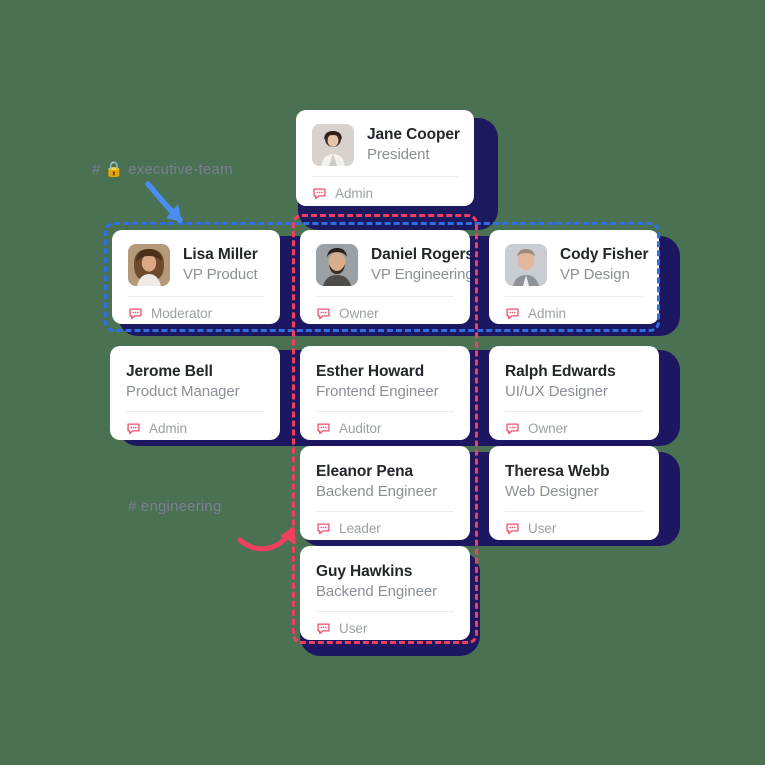 The height and width of the screenshot is (765, 765). Describe the element at coordinates (212, 525) in the screenshot. I see `annotation-engineering: # engineering` at that location.